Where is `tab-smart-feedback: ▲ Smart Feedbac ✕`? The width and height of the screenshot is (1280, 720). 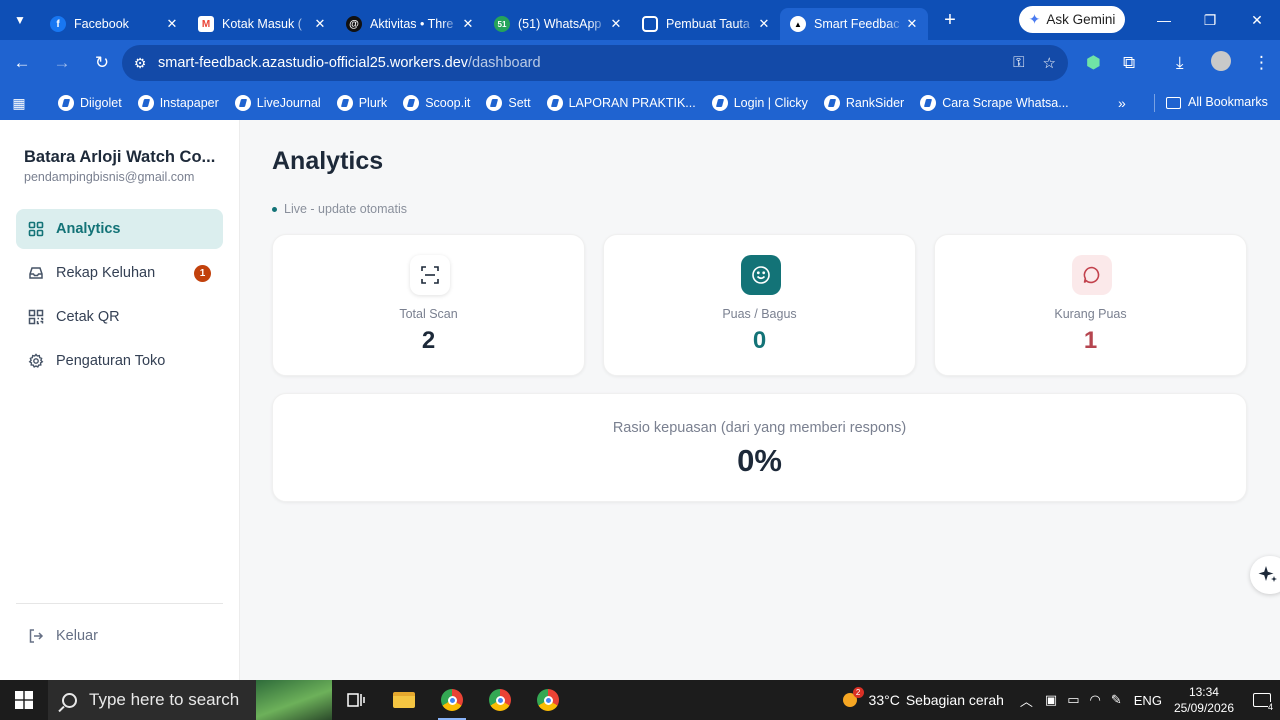 tab-smart-feedback: ▲ Smart Feedbac ✕ is located at coordinates (854, 24).